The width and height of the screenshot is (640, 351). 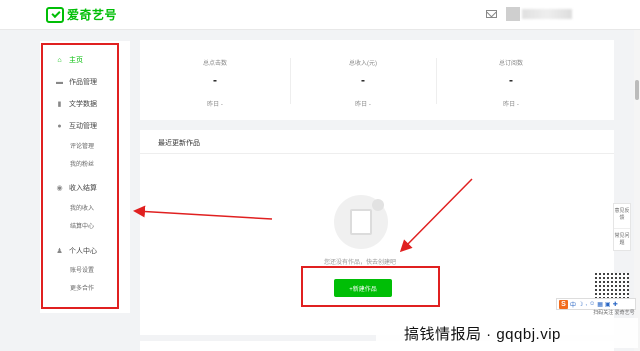 I want to click on ime-toolbar: S 中 ☽ , ☺ ▦ ▣ ✚, so click(x=596, y=304).